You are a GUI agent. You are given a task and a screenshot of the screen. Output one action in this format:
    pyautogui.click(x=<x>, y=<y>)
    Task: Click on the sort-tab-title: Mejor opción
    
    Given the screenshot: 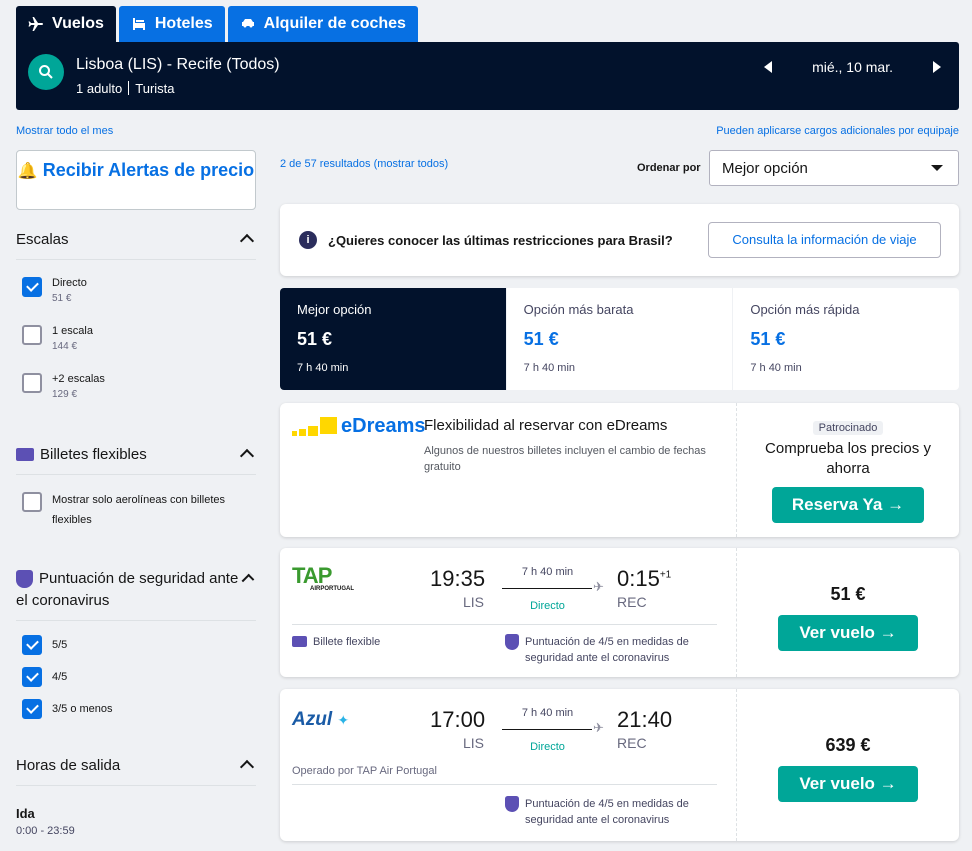 What is the action you would take?
    pyautogui.click(x=334, y=309)
    